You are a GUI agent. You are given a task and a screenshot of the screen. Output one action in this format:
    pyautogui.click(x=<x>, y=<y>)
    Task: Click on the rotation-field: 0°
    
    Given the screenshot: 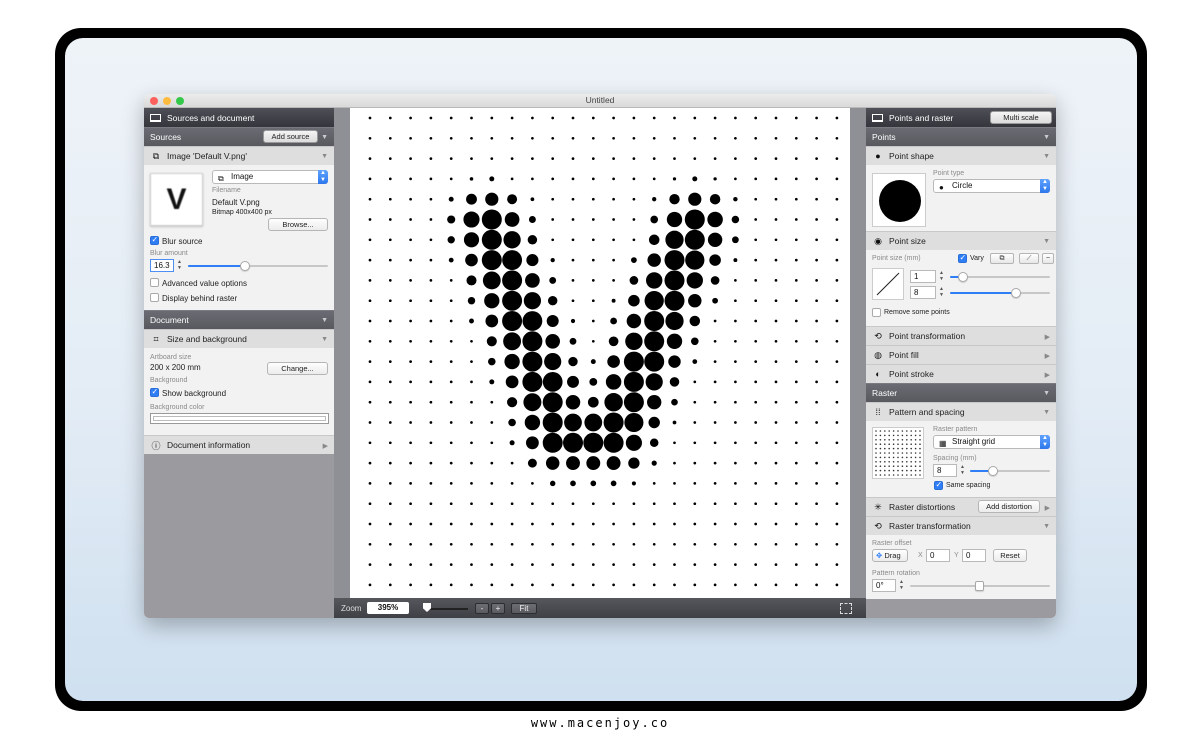 What is the action you would take?
    pyautogui.click(x=884, y=585)
    